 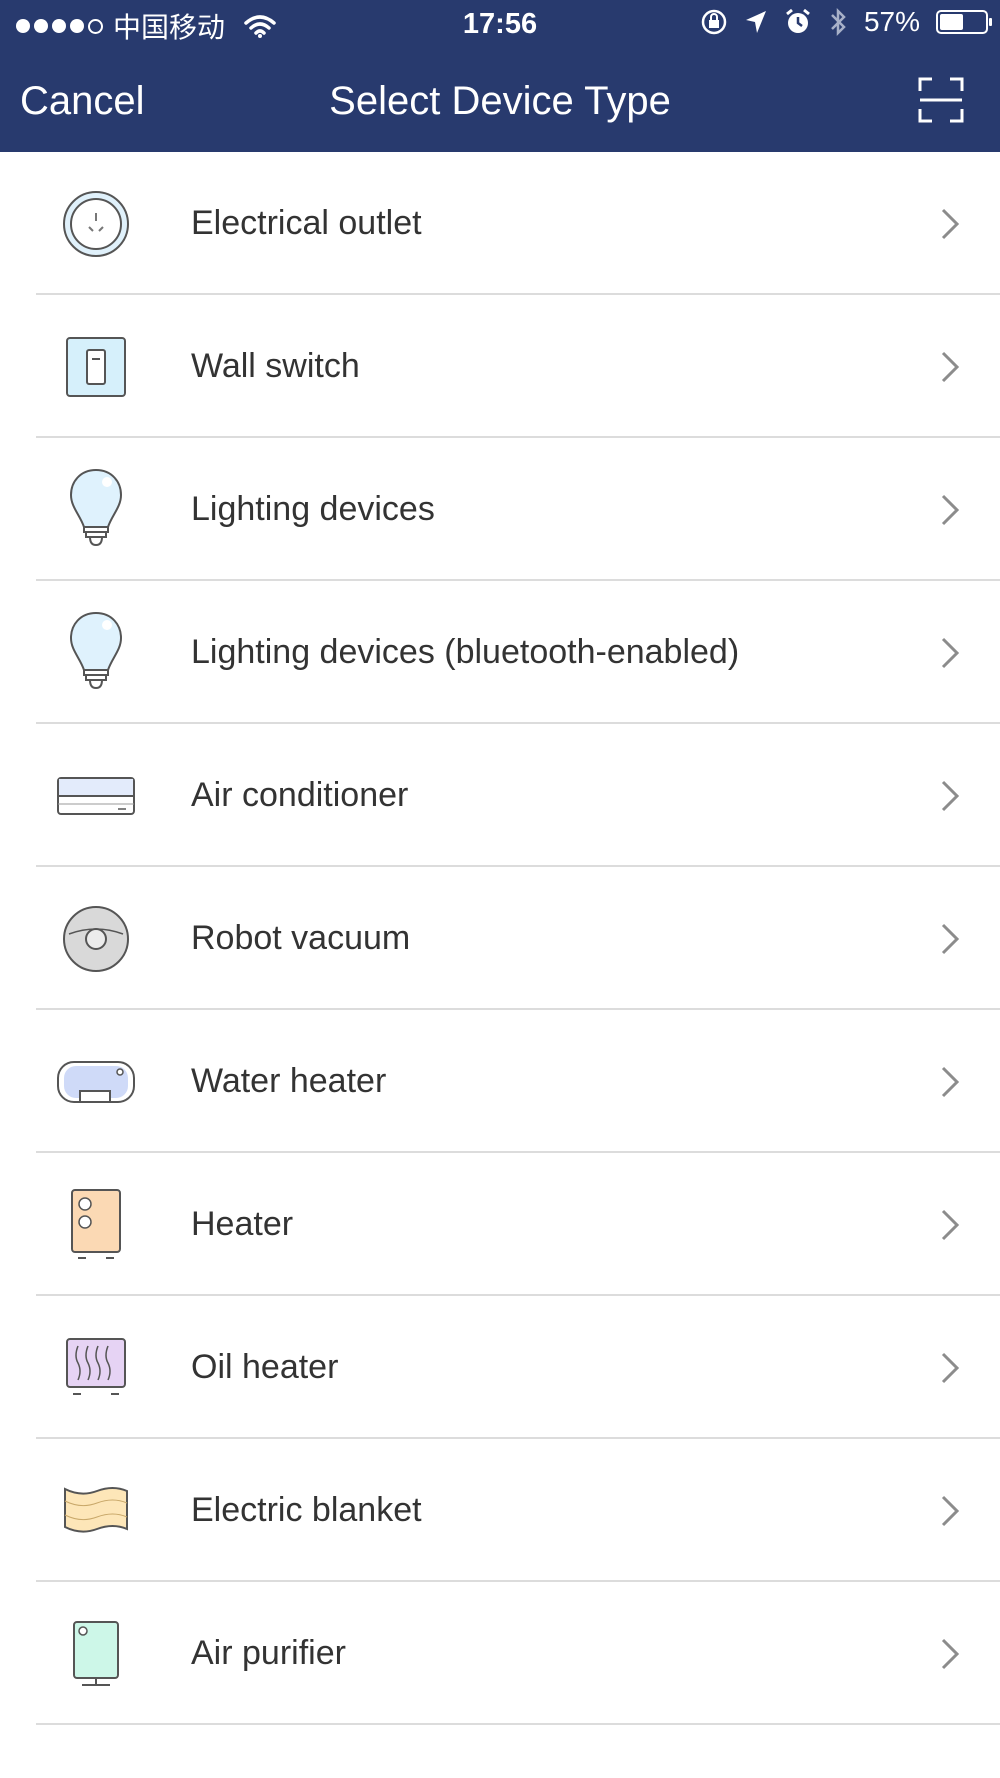 I want to click on oil-heater-icon, so click(x=96, y=1368).